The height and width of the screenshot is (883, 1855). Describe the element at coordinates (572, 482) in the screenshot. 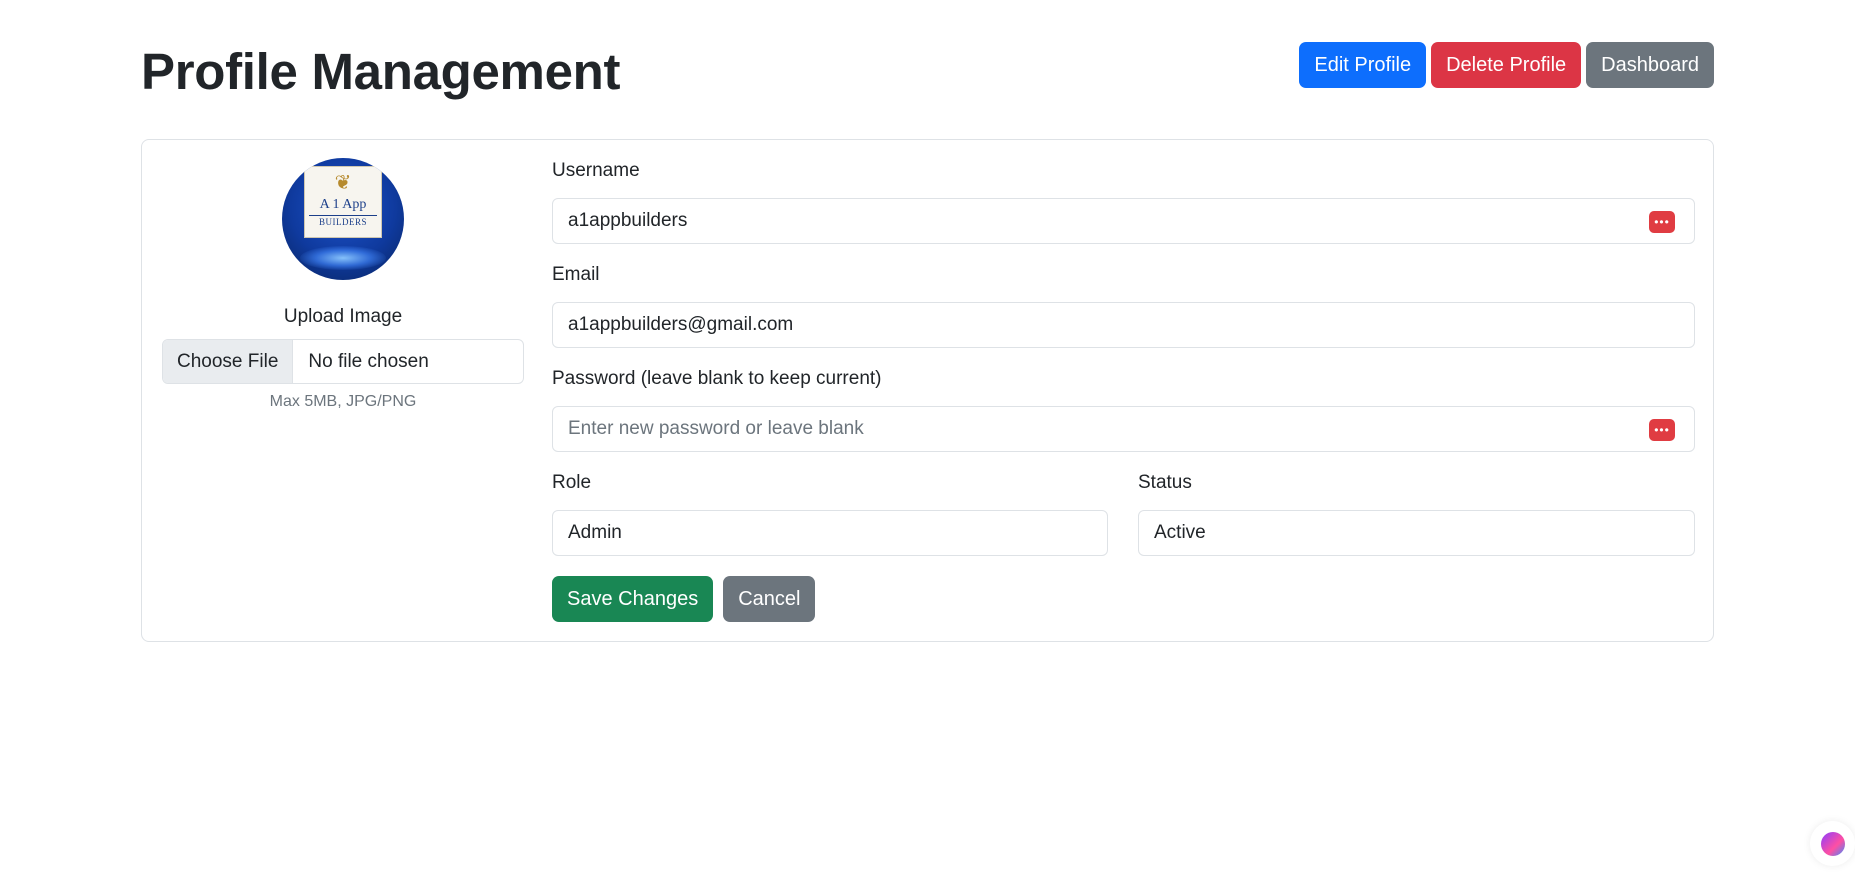

I see `role-label: Role` at that location.